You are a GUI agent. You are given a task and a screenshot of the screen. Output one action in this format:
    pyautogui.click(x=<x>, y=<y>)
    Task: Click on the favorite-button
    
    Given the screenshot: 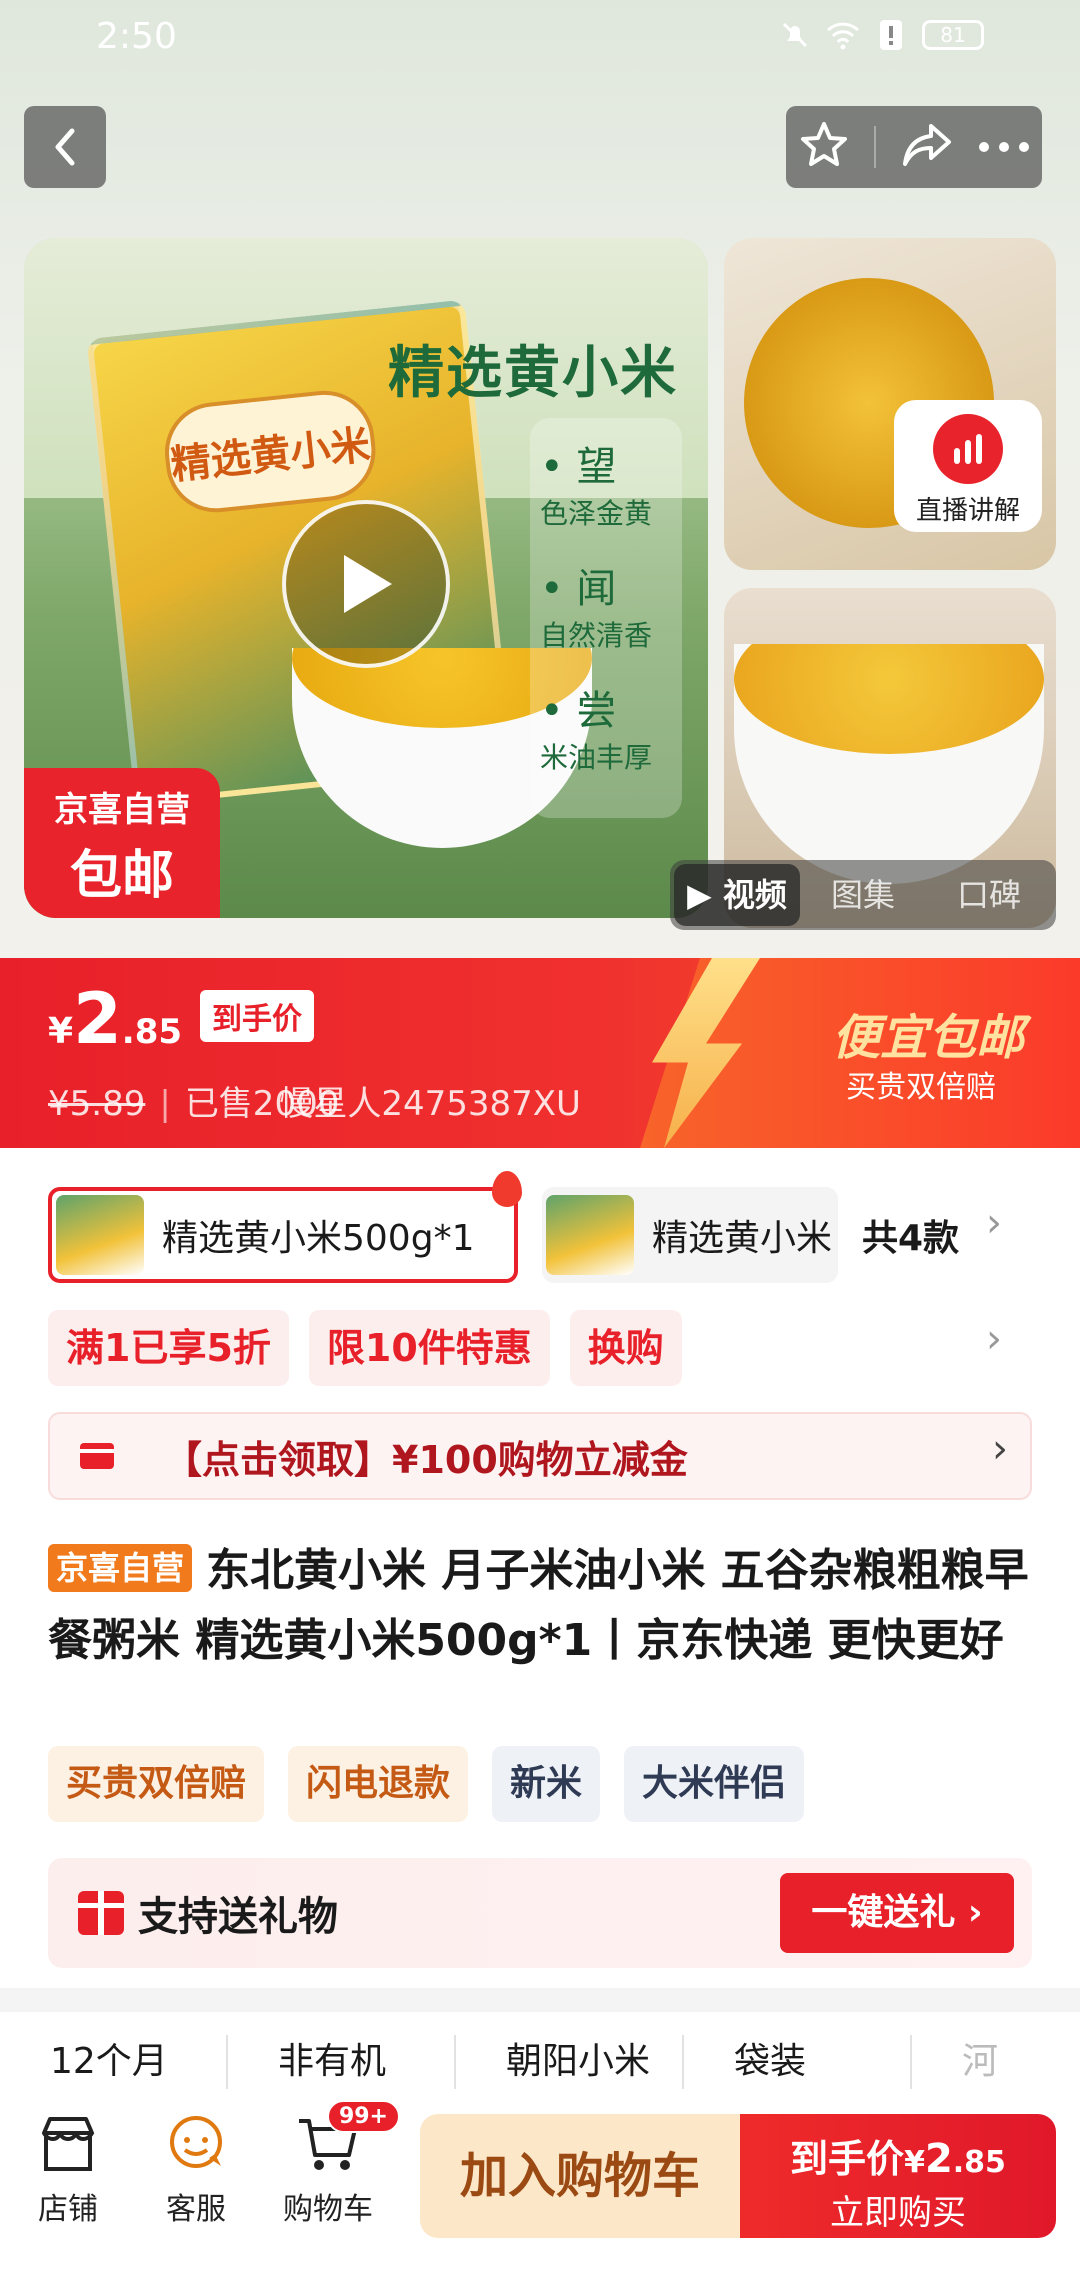 What is the action you would take?
    pyautogui.click(x=824, y=147)
    